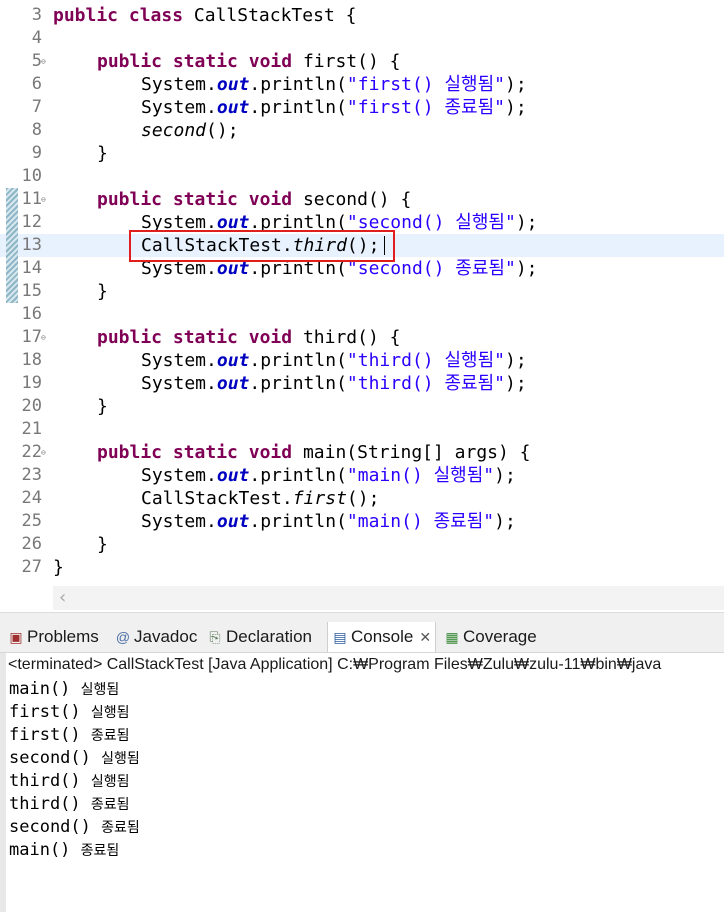 The image size is (724, 912). Describe the element at coordinates (262, 246) in the screenshot. I see `highlight-box` at that location.